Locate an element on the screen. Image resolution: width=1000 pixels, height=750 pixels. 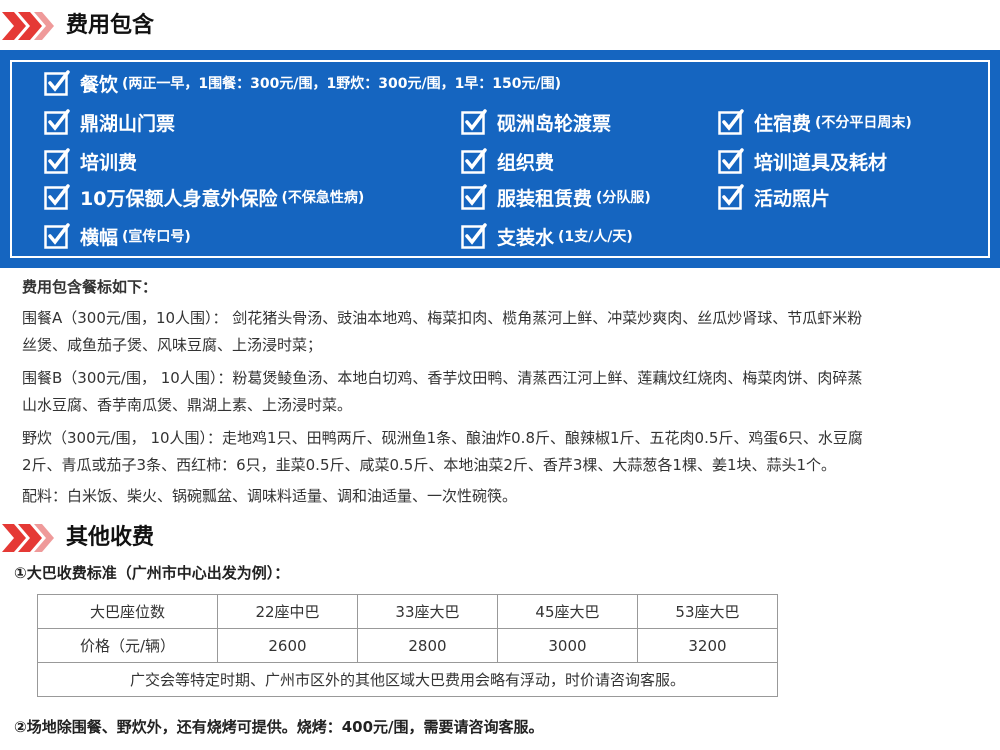
menu-heading: 费用包含餐标如下： is located at coordinates (90, 287).